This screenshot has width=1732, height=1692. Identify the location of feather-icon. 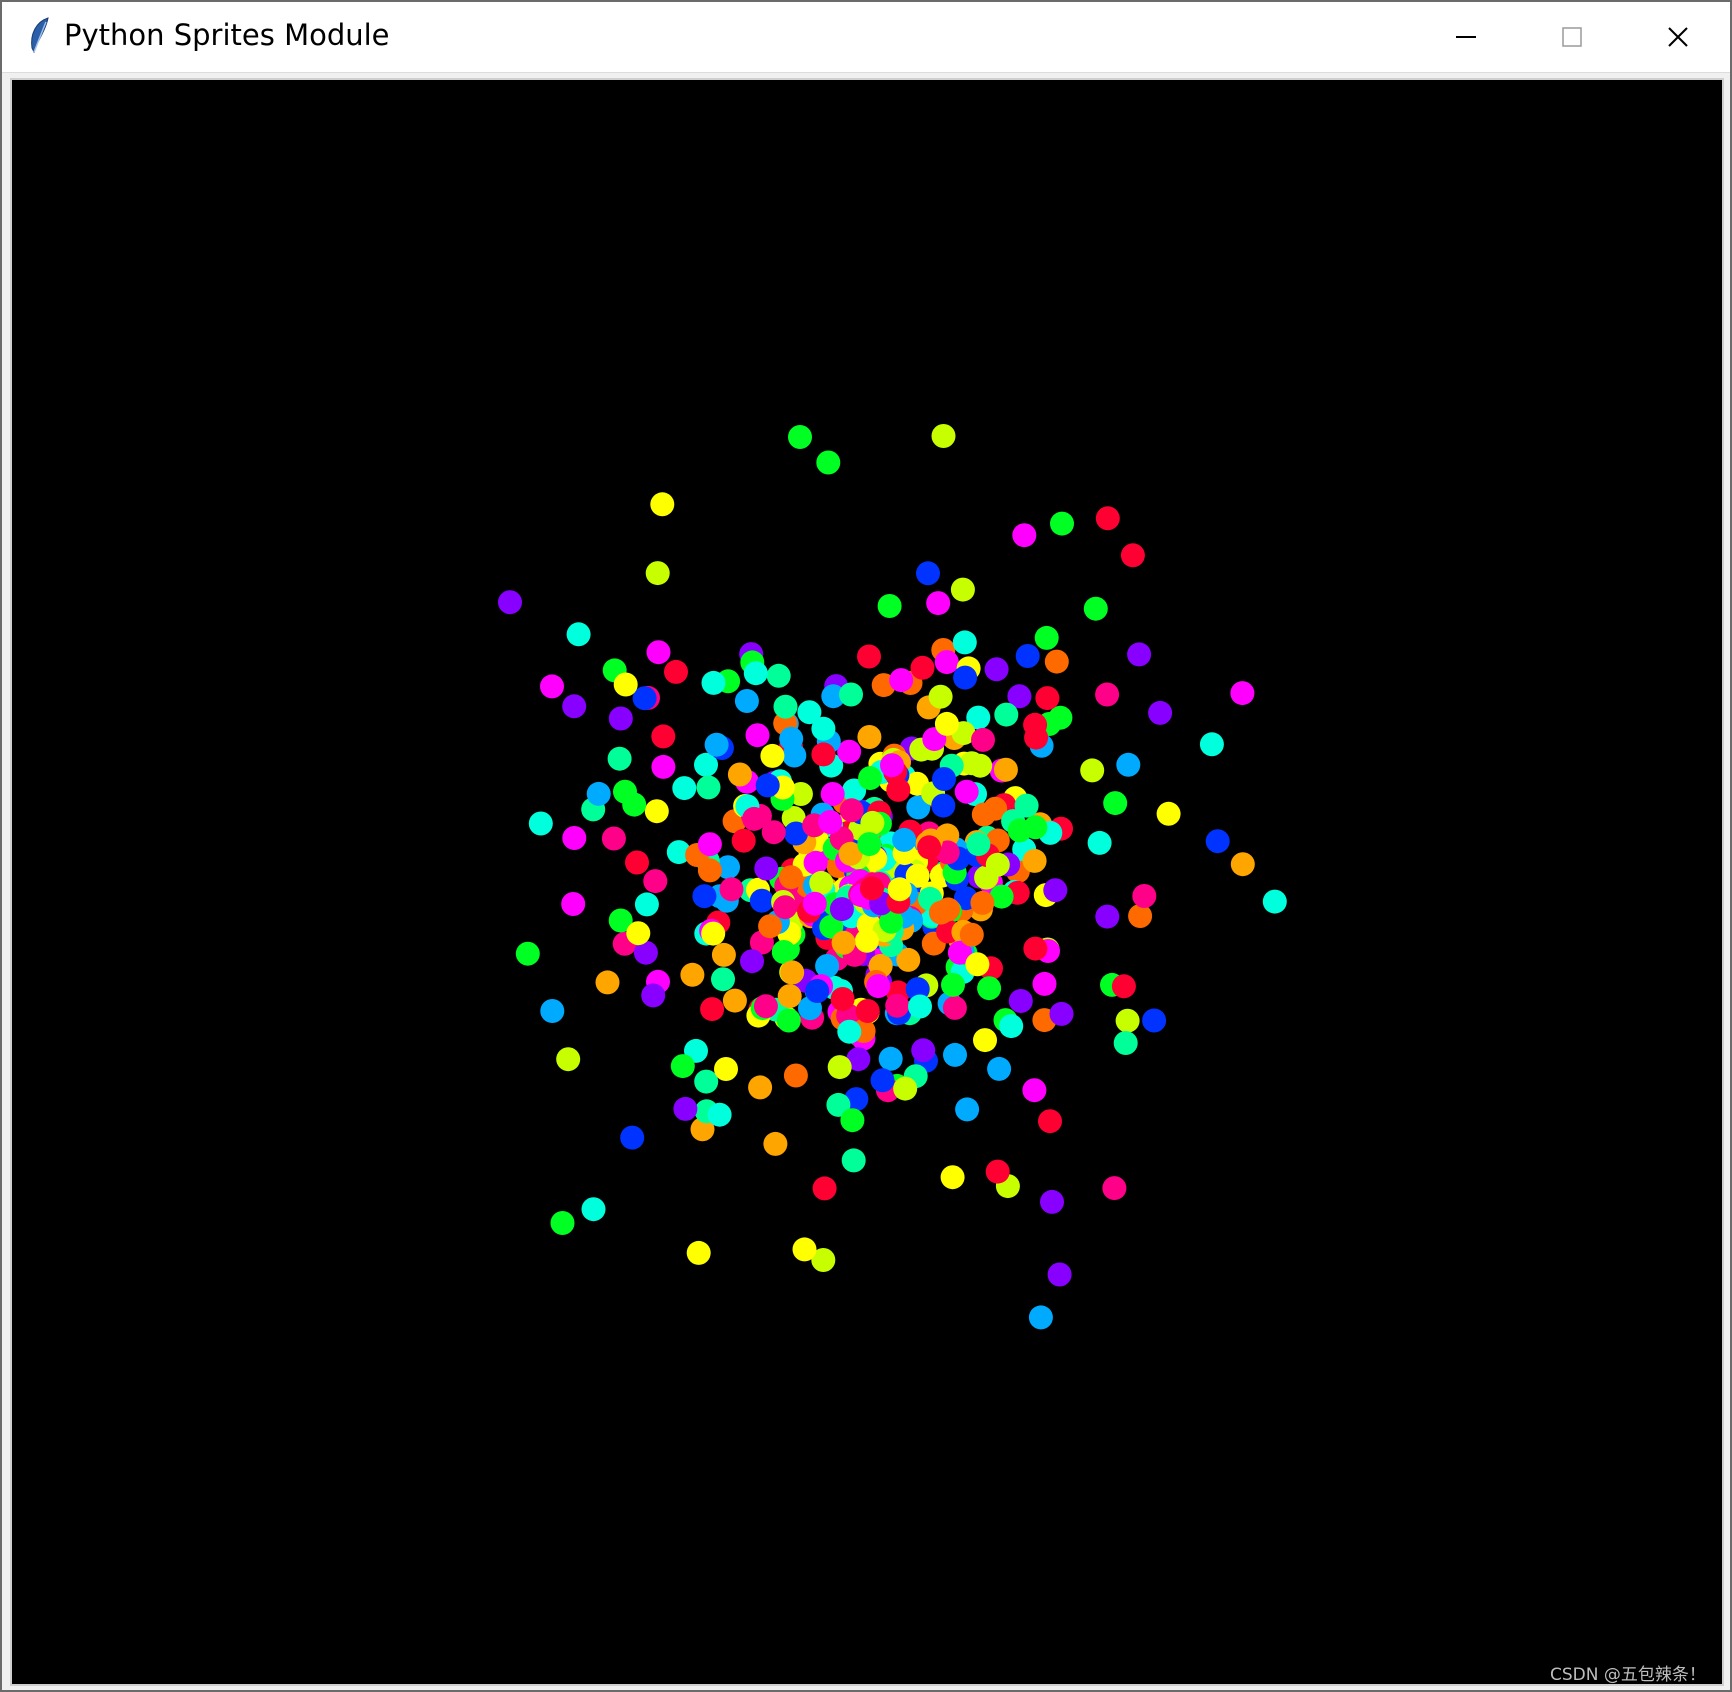
(40, 36).